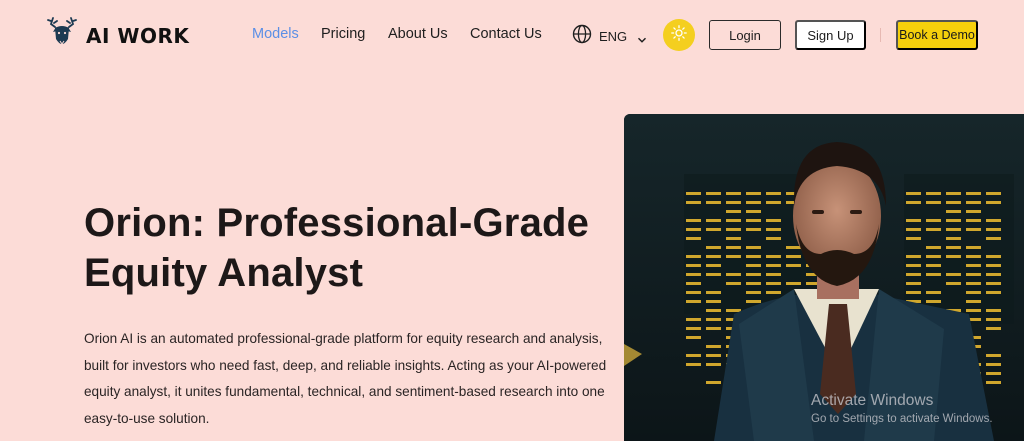 The width and height of the screenshot is (1024, 441). I want to click on language-label: ENG, so click(613, 36).